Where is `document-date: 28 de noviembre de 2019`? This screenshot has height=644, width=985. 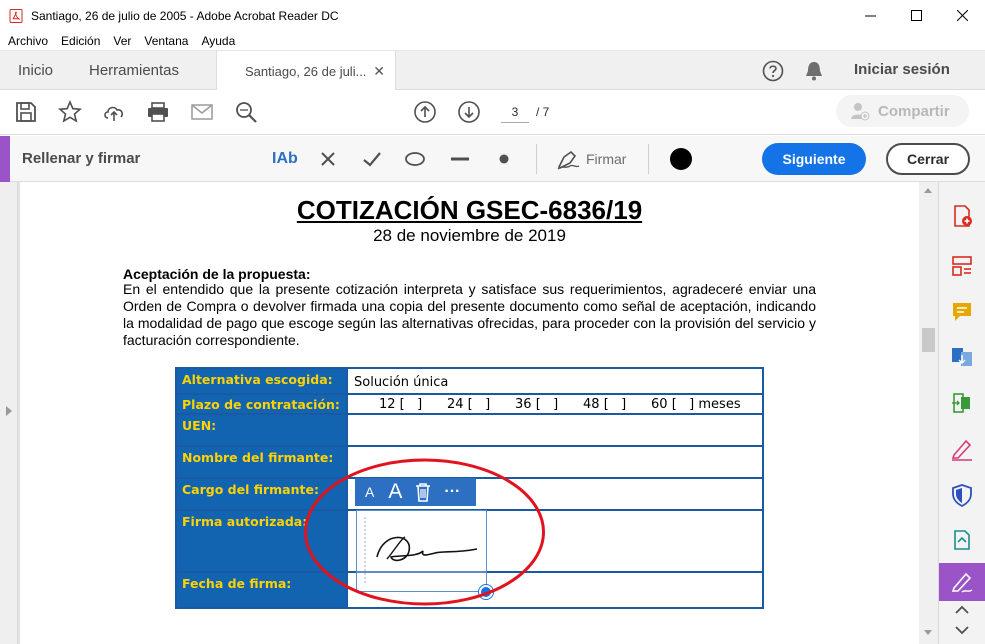 document-date: 28 de noviembre de 2019 is located at coordinates (469, 235).